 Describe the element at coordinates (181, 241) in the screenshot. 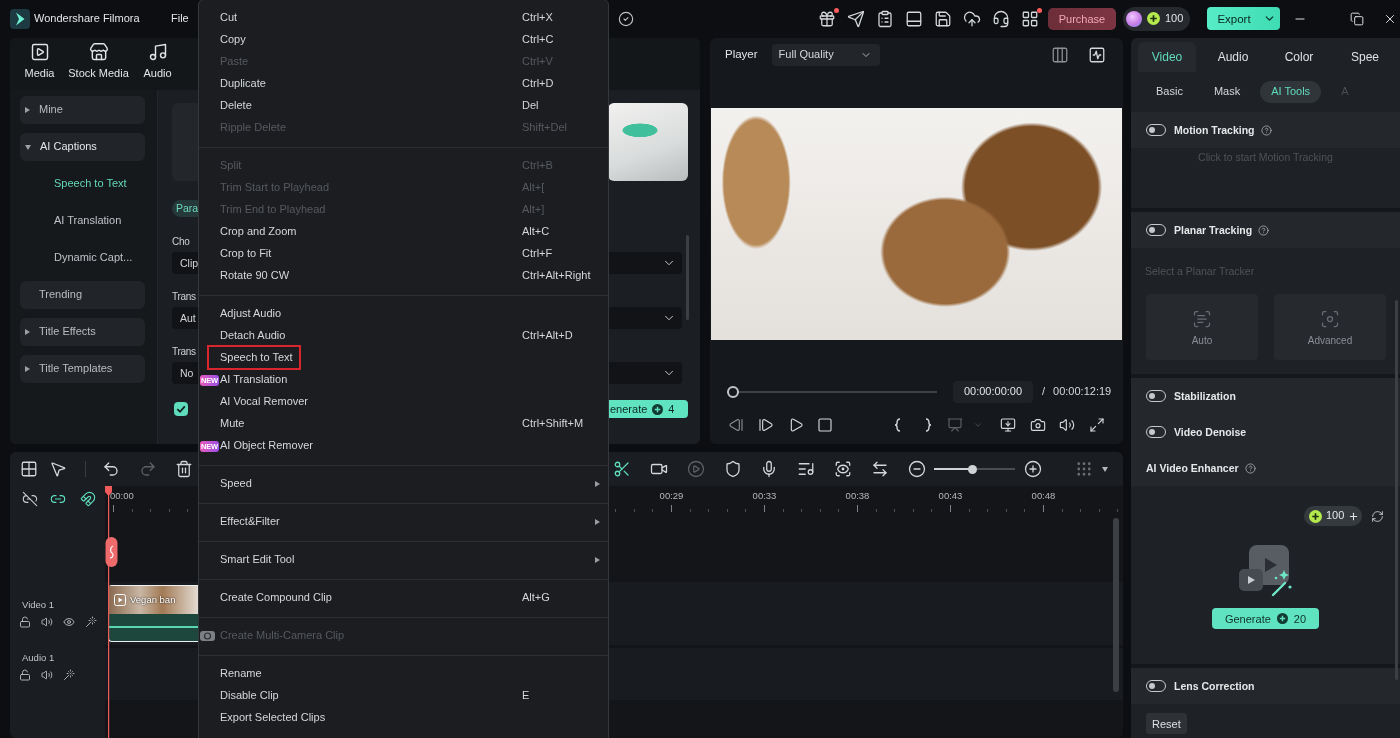

I see `field-label: Cho` at that location.